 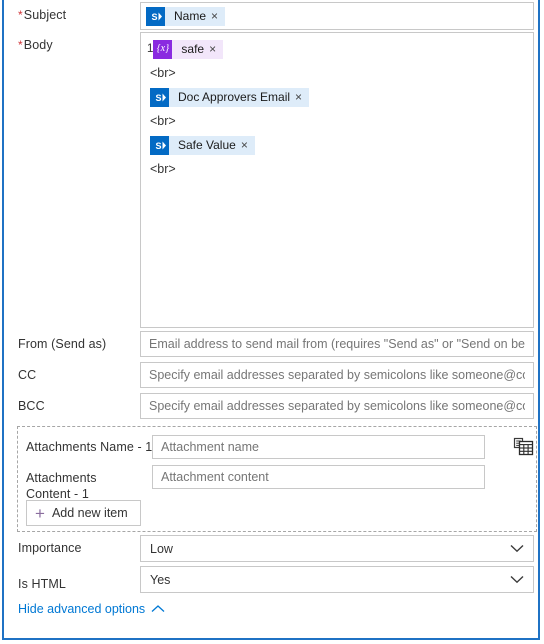 I want to click on cc-label: CC, so click(x=27, y=375).